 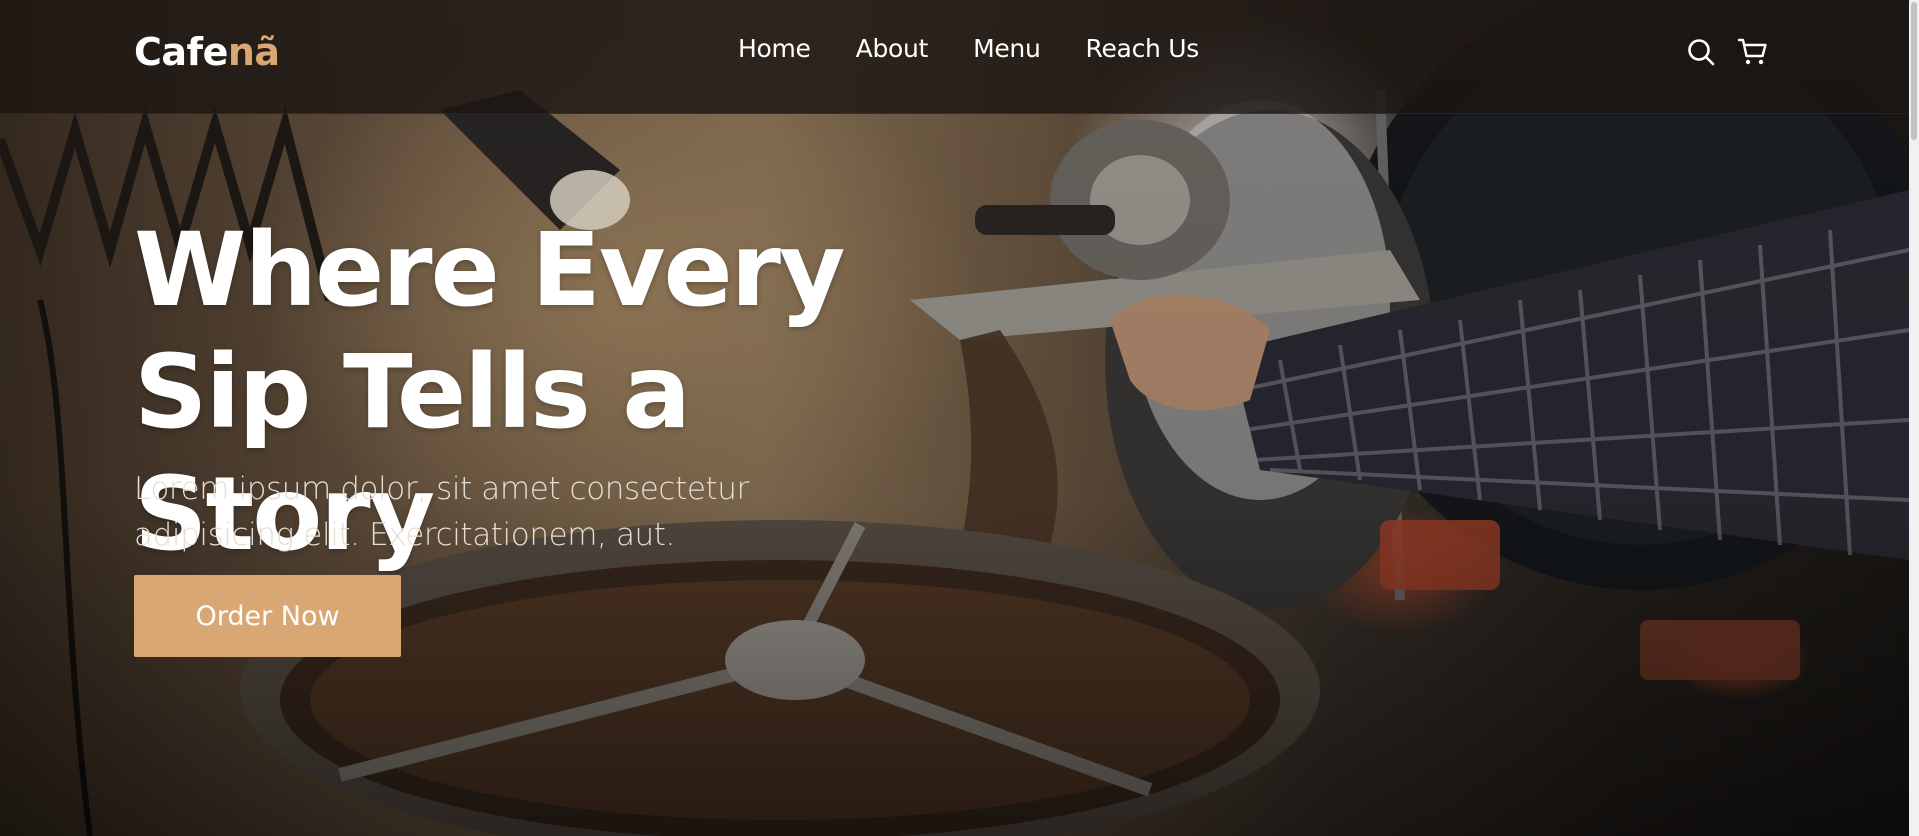 I want to click on header-actions, so click(x=1727, y=52).